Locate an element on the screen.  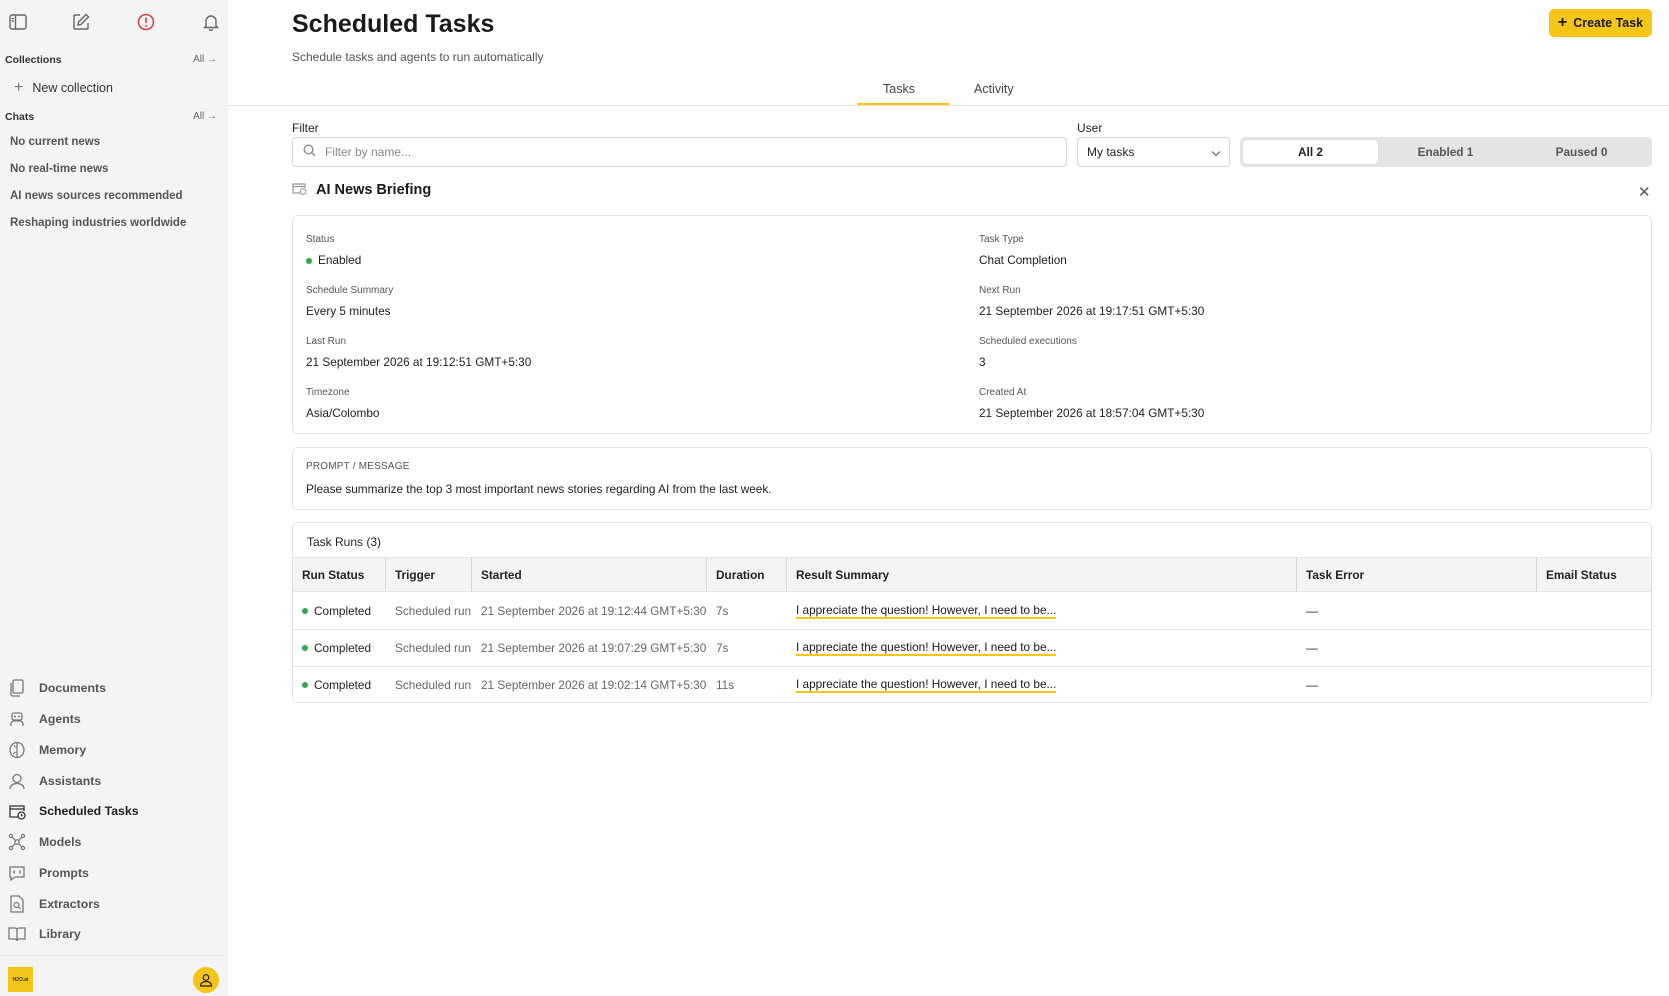
models-icon is located at coordinates (17, 842).